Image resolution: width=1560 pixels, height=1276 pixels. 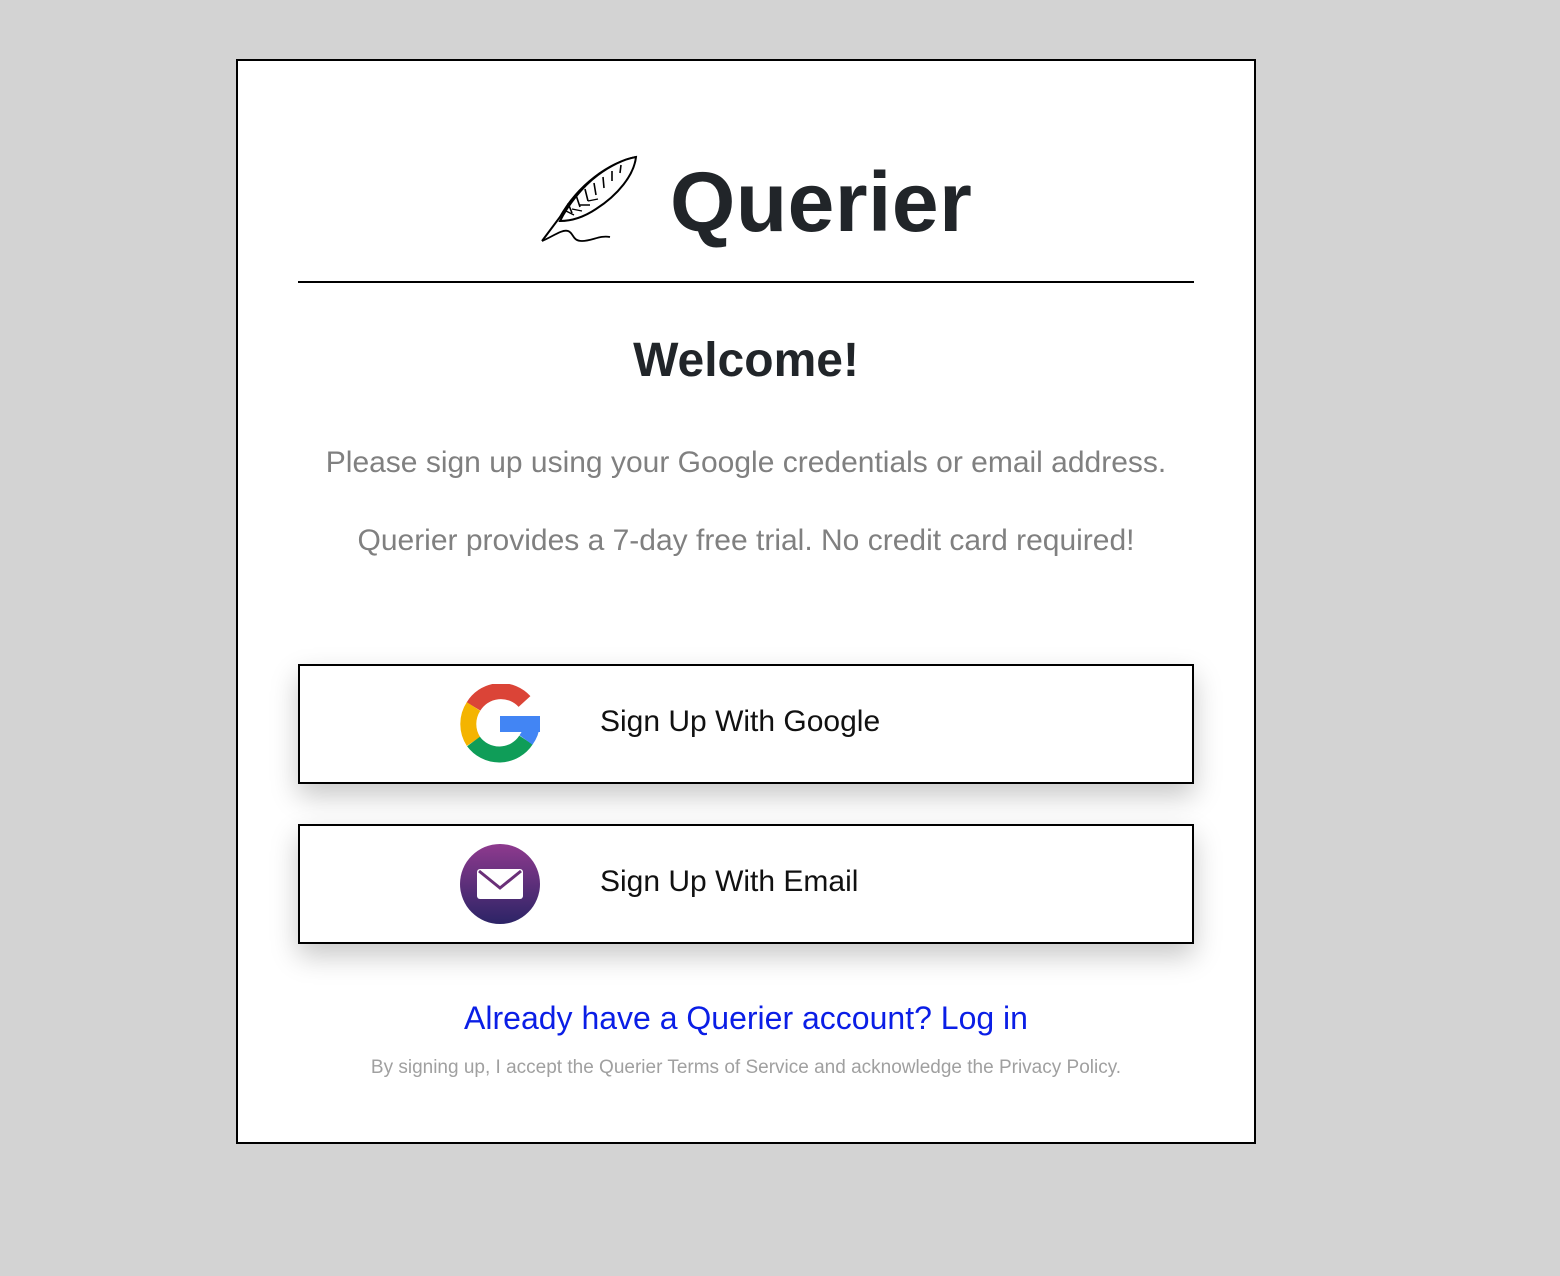 I want to click on sign-up-email-button: Sign Up With Email, so click(x=746, y=884).